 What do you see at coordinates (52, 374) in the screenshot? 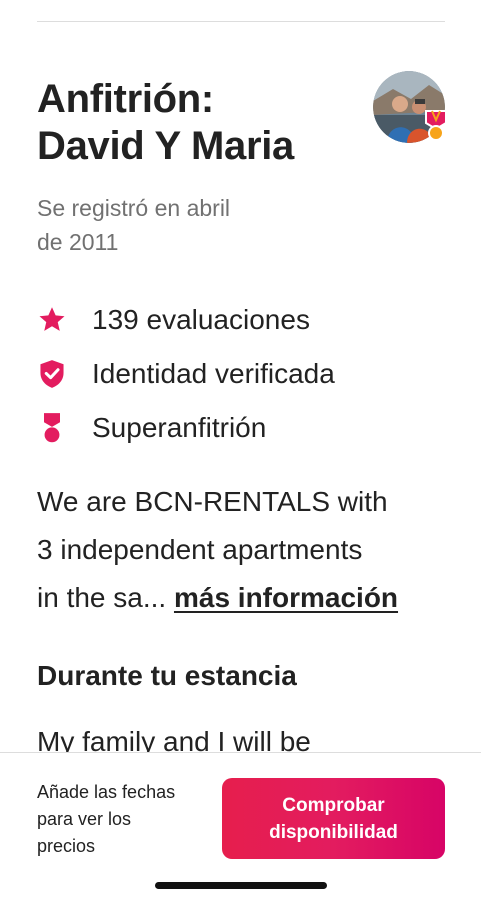
I see `shield-check-icon` at bounding box center [52, 374].